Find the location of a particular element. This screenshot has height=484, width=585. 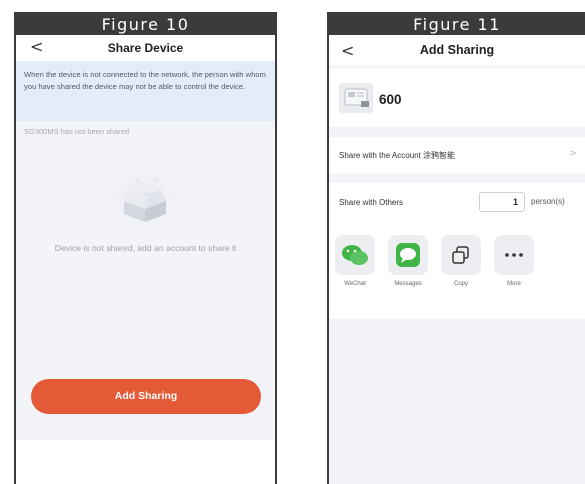

wechat-icon is located at coordinates (355, 255).